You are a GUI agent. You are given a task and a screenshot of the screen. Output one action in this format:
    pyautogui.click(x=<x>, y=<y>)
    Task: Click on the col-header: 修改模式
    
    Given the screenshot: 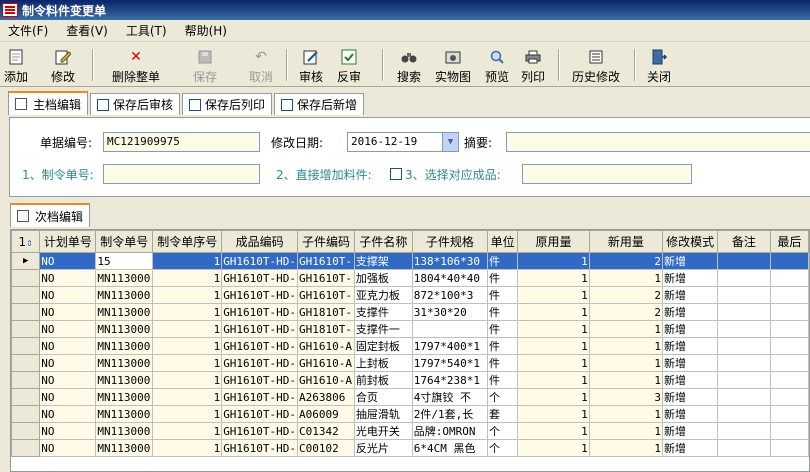 What is the action you would take?
    pyautogui.click(x=690, y=241)
    